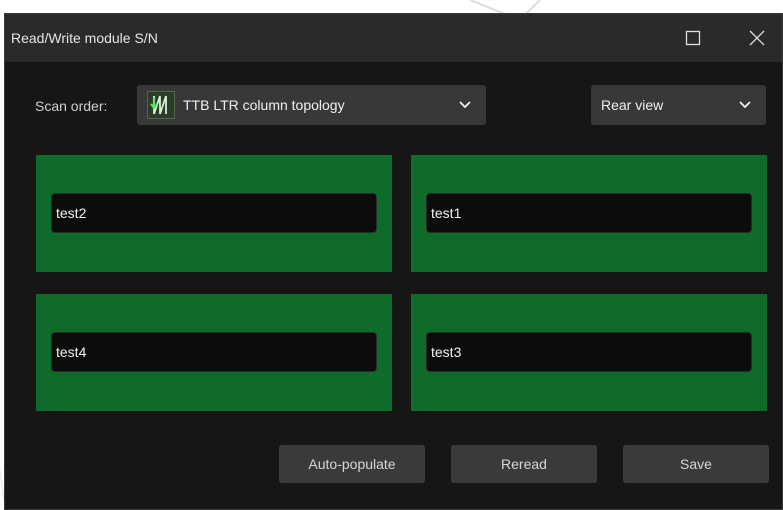 Image resolution: width=783 pixels, height=510 pixels. I want to click on column-topology-icon, so click(161, 105).